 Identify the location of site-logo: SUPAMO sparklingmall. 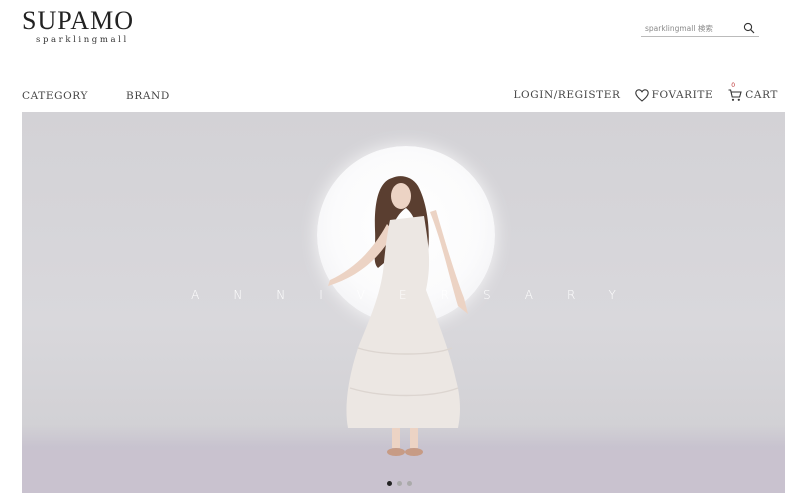
(82, 26).